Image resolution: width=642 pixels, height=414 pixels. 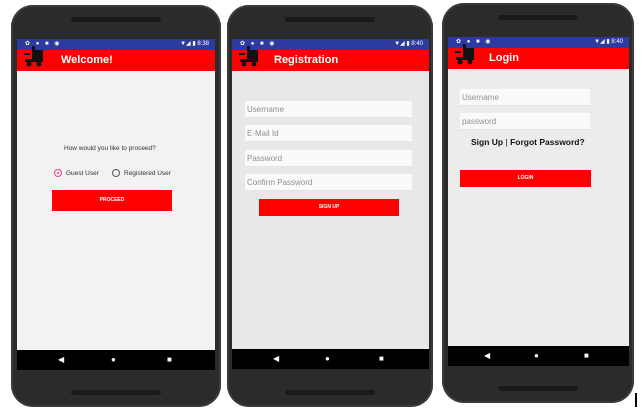 I want to click on email-field: E-Mail Id, so click(x=328, y=133).